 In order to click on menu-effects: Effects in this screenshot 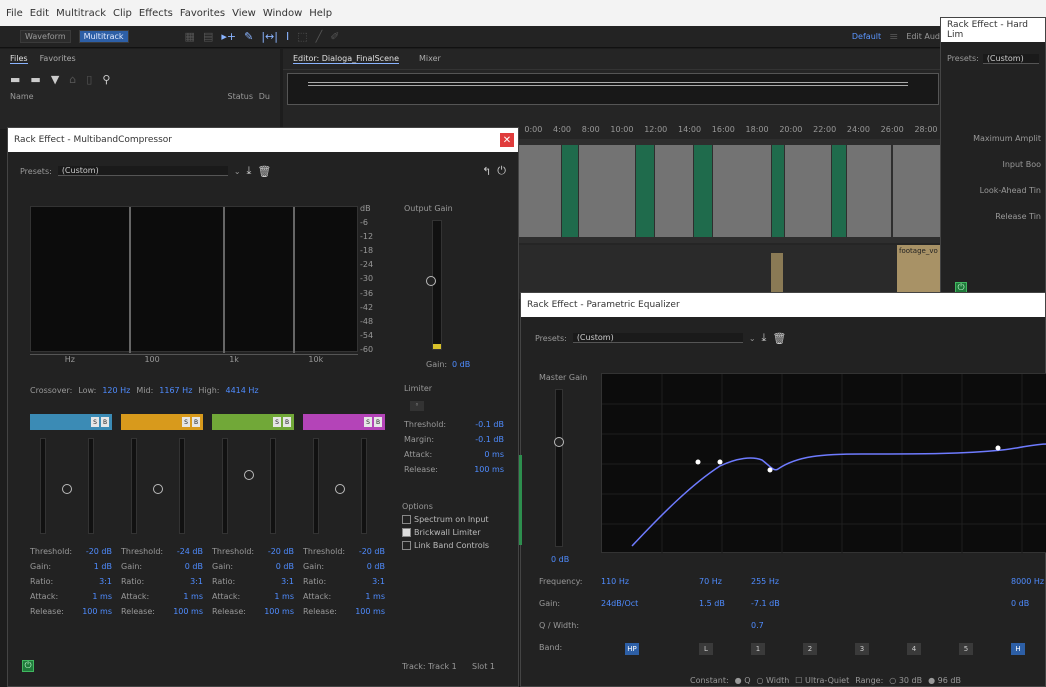, I will do `click(156, 13)`.